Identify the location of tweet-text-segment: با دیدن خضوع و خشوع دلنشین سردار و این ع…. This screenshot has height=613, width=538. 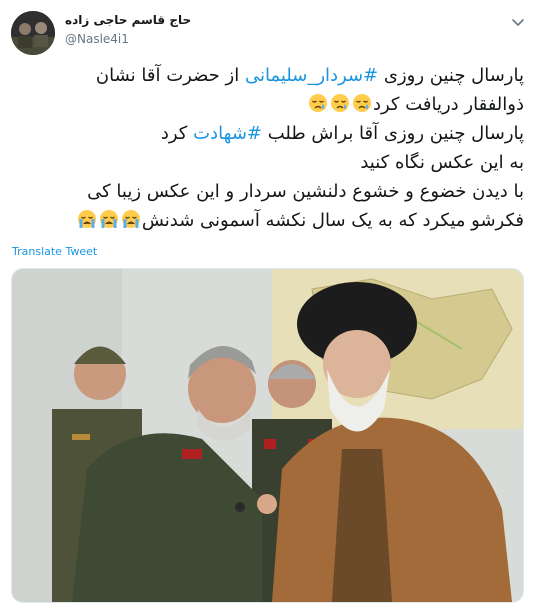
(305, 191).